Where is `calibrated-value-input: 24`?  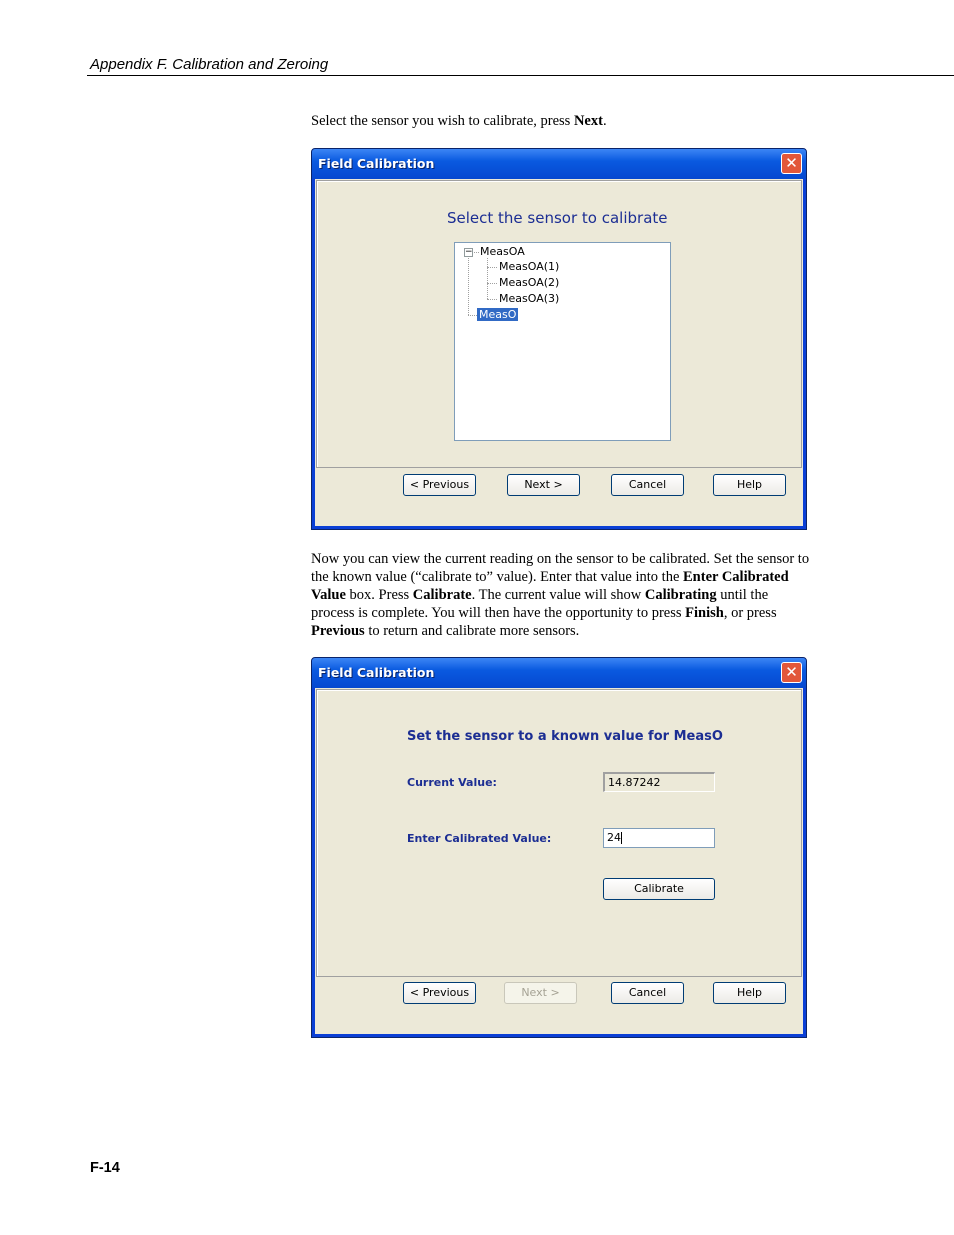 calibrated-value-input: 24 is located at coordinates (659, 838).